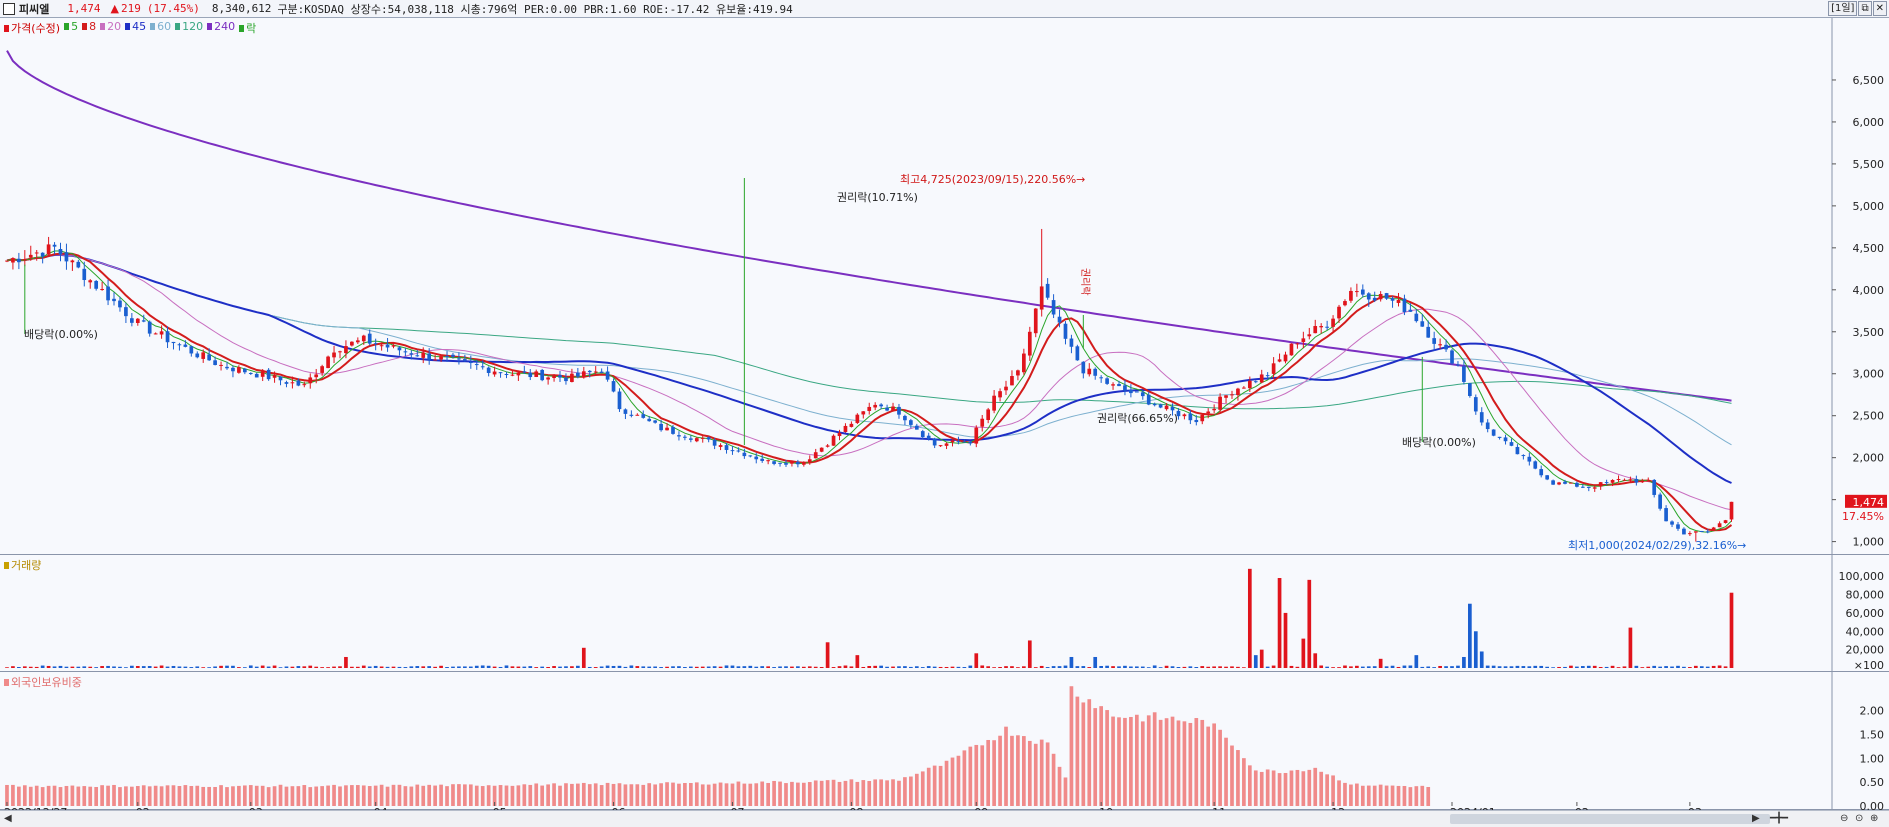  Describe the element at coordinates (1859, 818) in the screenshot. I see `zoom-reset-icon: ⊙` at that location.